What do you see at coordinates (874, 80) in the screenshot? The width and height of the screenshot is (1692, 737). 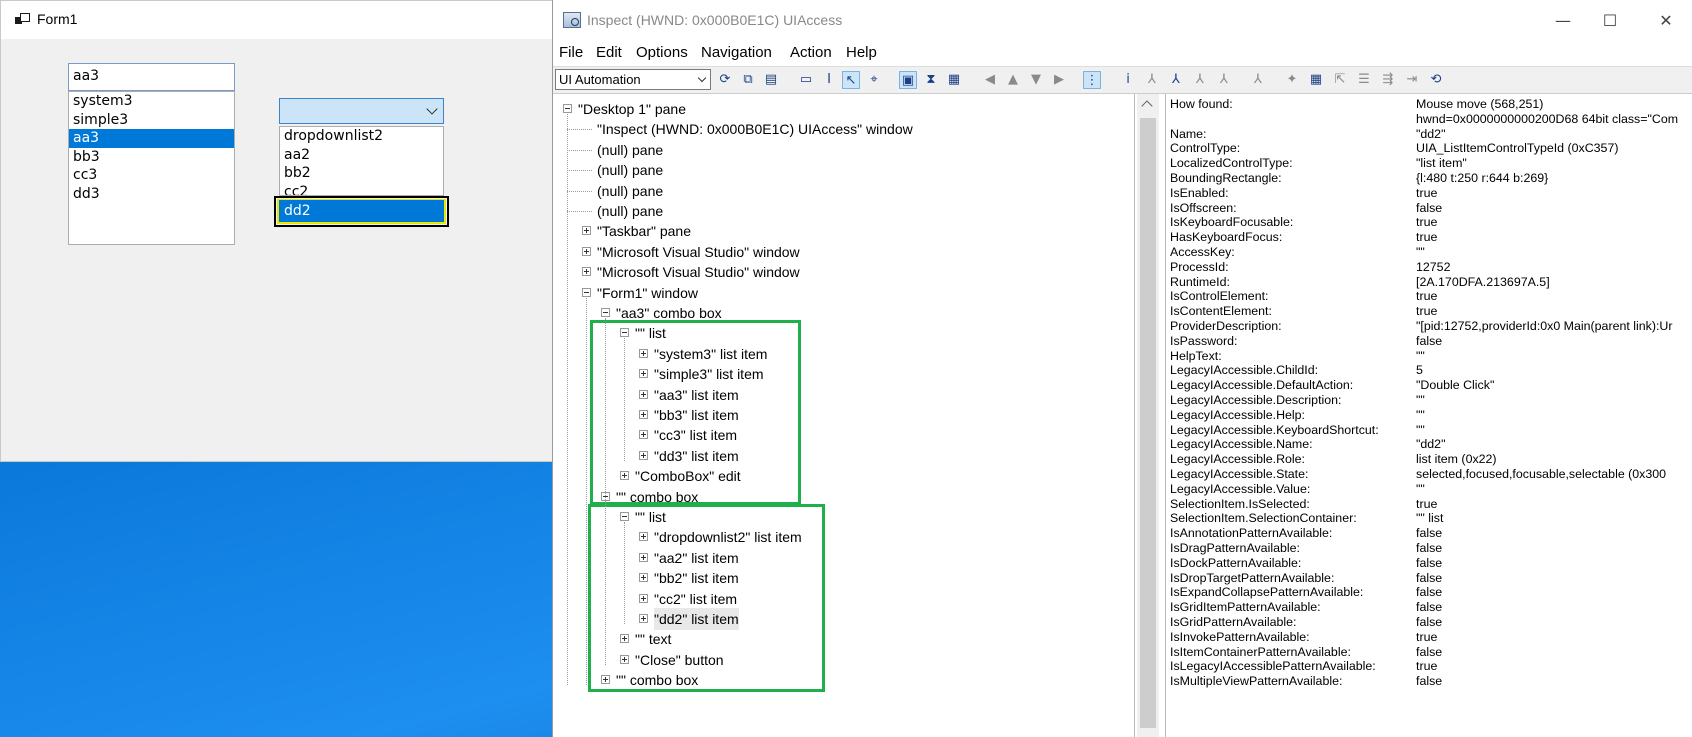 I see `watch-tooltip-icon: ⌖` at bounding box center [874, 80].